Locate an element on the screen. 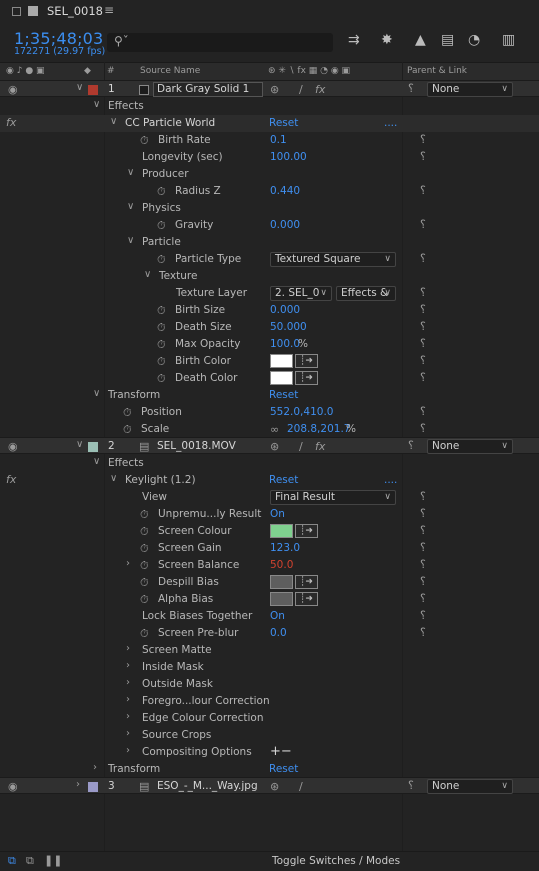  prop-value: 208.8,201.7 is located at coordinates (318, 429).